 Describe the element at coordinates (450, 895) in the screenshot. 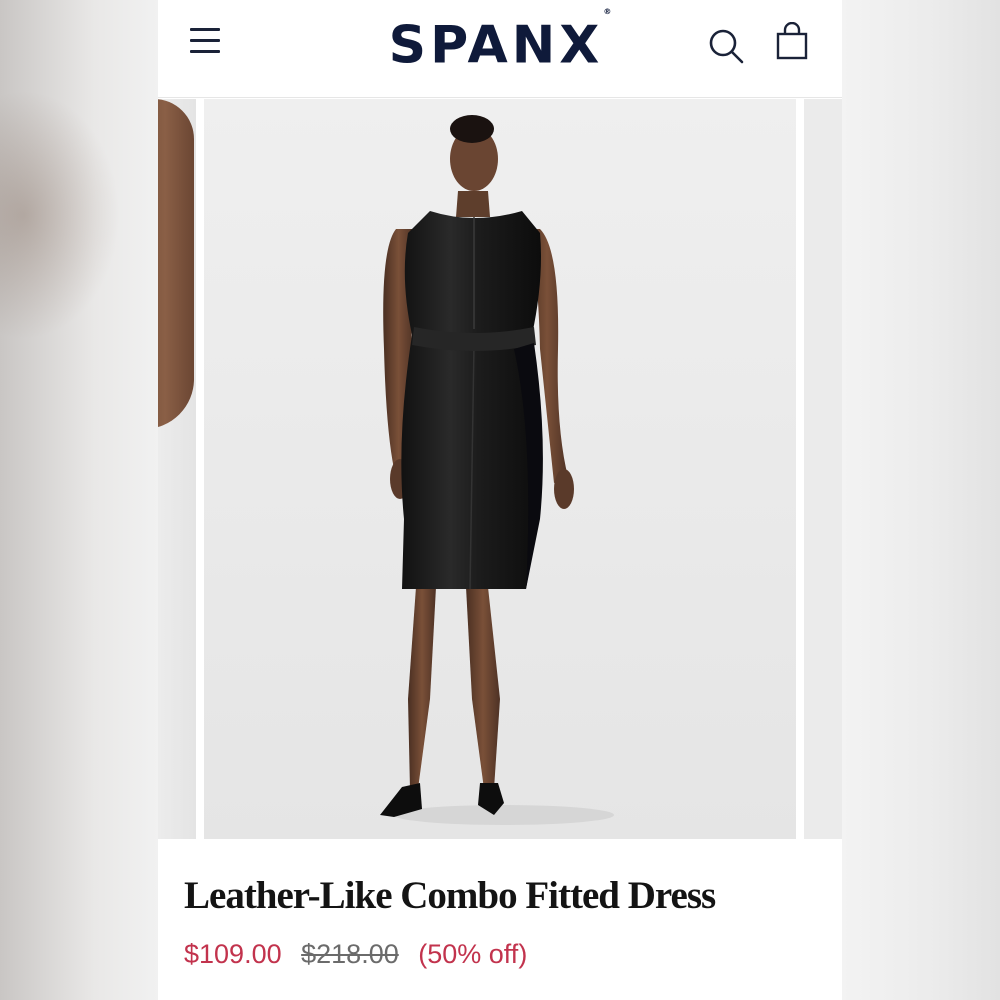

I see `product-title: Leather-Like Combo Fitted Dress` at that location.